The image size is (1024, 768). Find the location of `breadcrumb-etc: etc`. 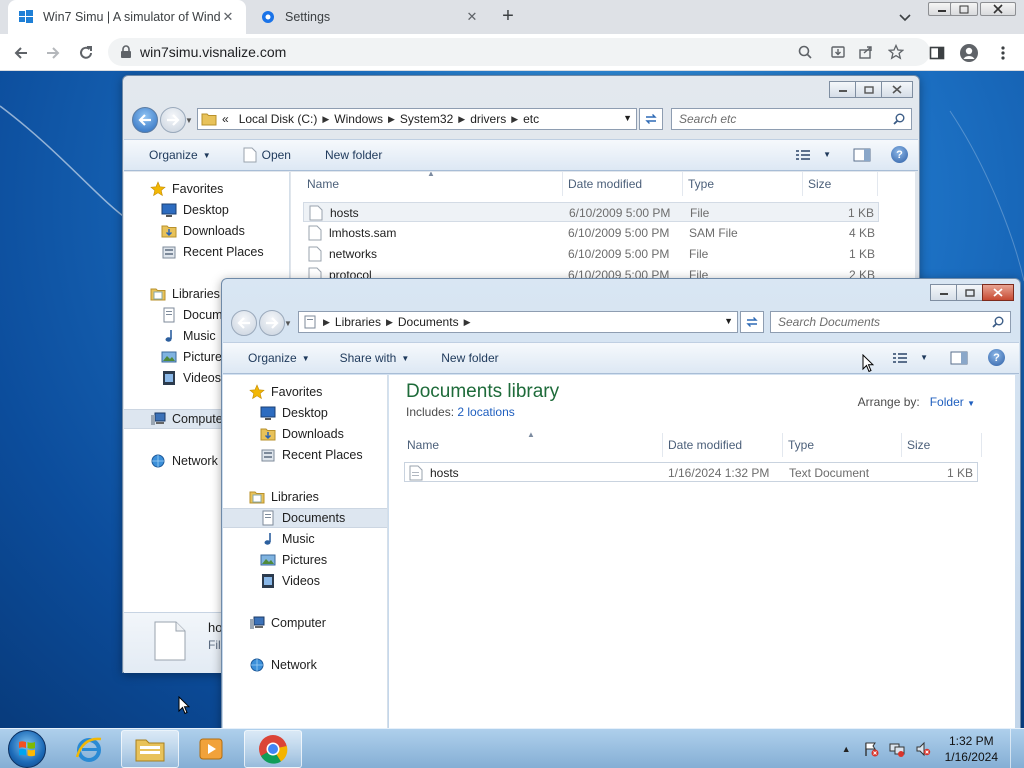

breadcrumb-etc: etc is located at coordinates (531, 119).